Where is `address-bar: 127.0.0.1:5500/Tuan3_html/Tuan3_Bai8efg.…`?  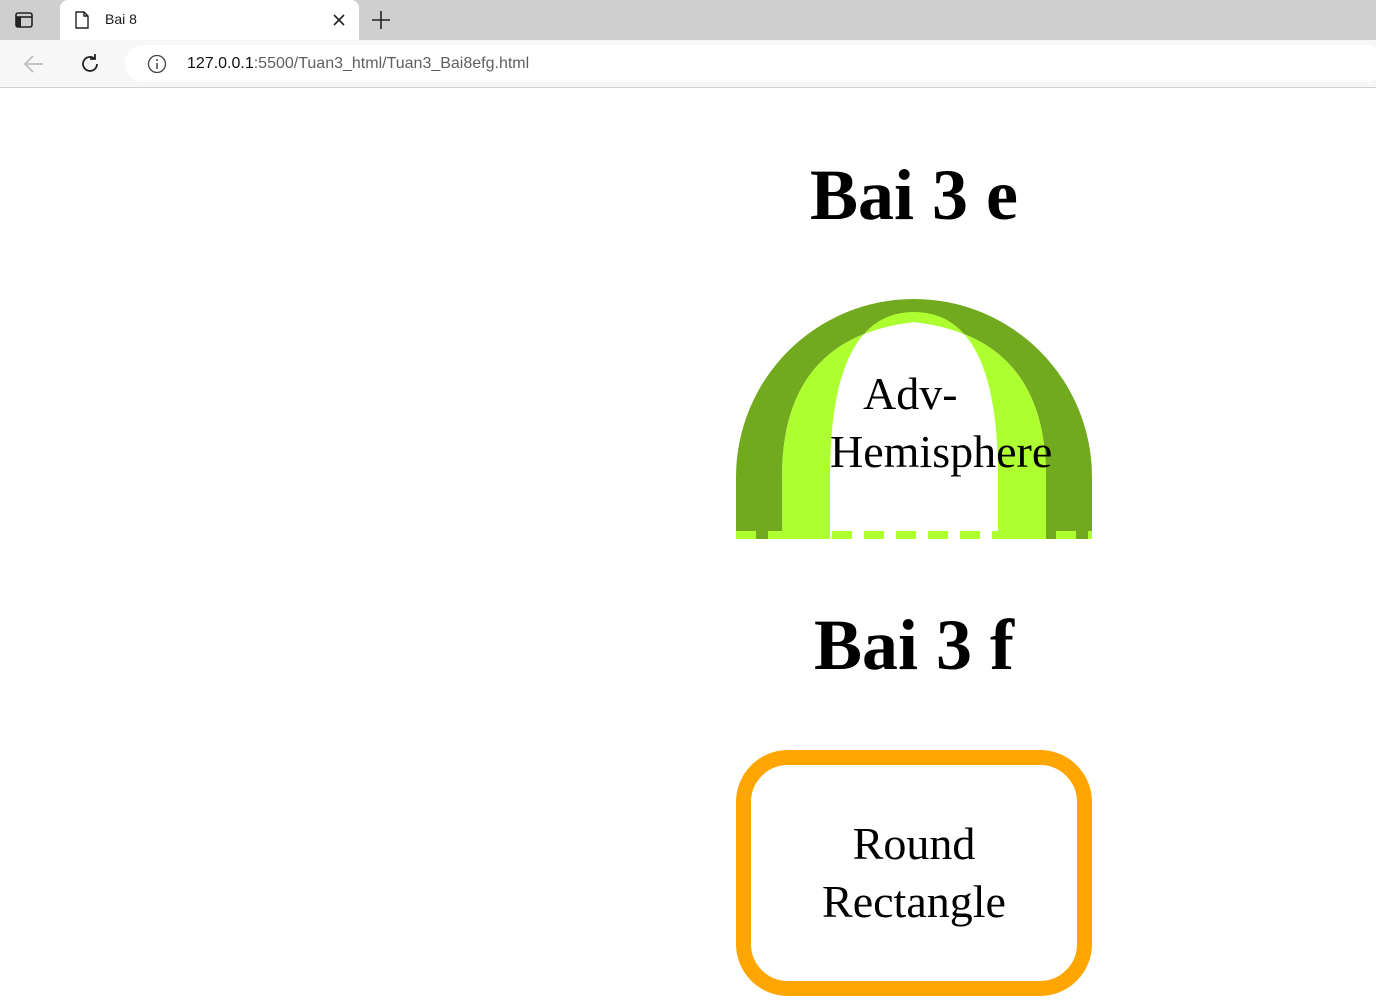 address-bar: 127.0.0.1:5500/Tuan3_html/Tuan3_Bai8efg.… is located at coordinates (750, 63).